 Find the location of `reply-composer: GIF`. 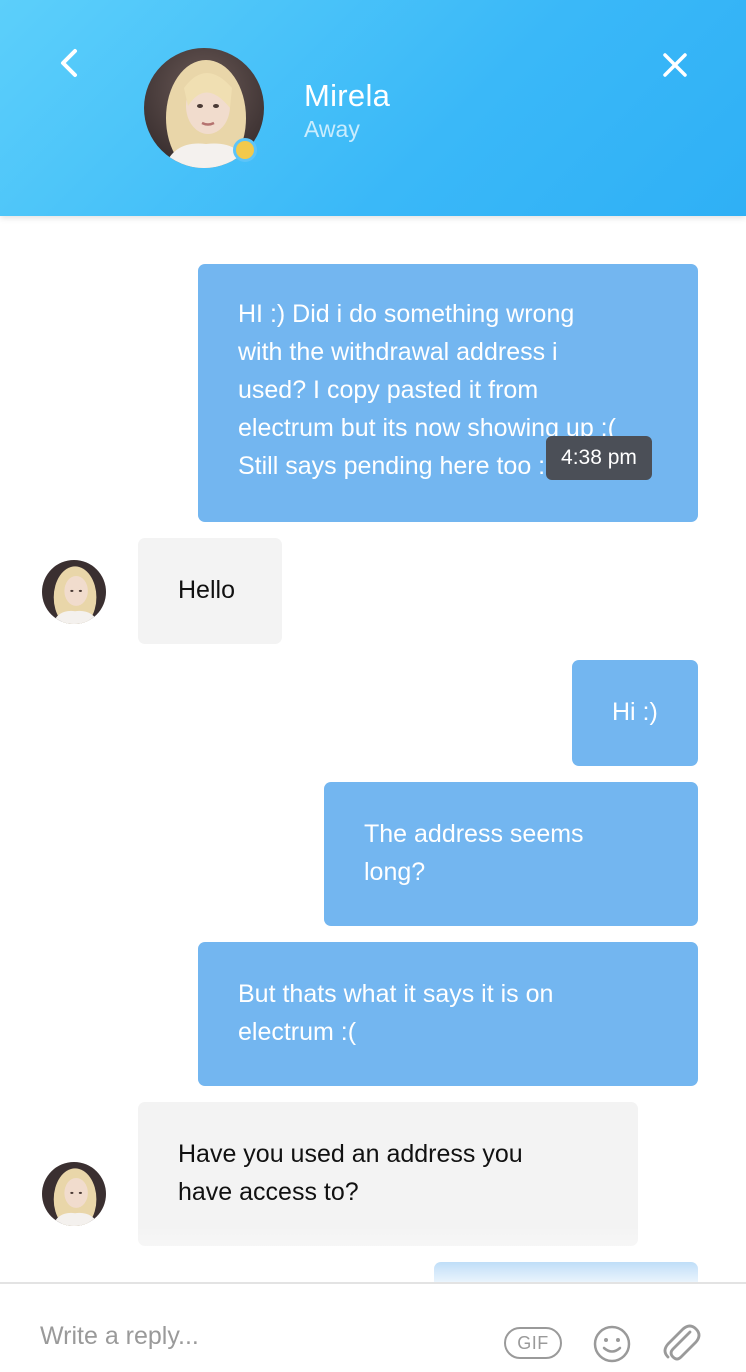

reply-composer: GIF is located at coordinates (373, 1327).